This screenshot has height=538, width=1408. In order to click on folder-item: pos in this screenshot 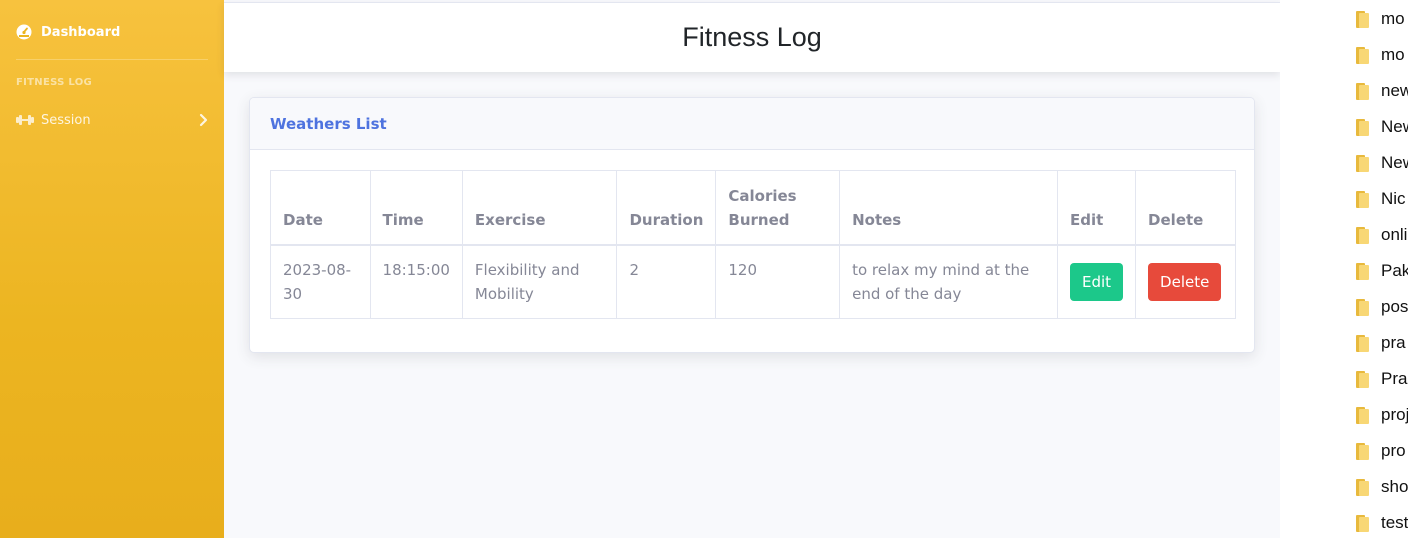, I will do `click(1382, 307)`.